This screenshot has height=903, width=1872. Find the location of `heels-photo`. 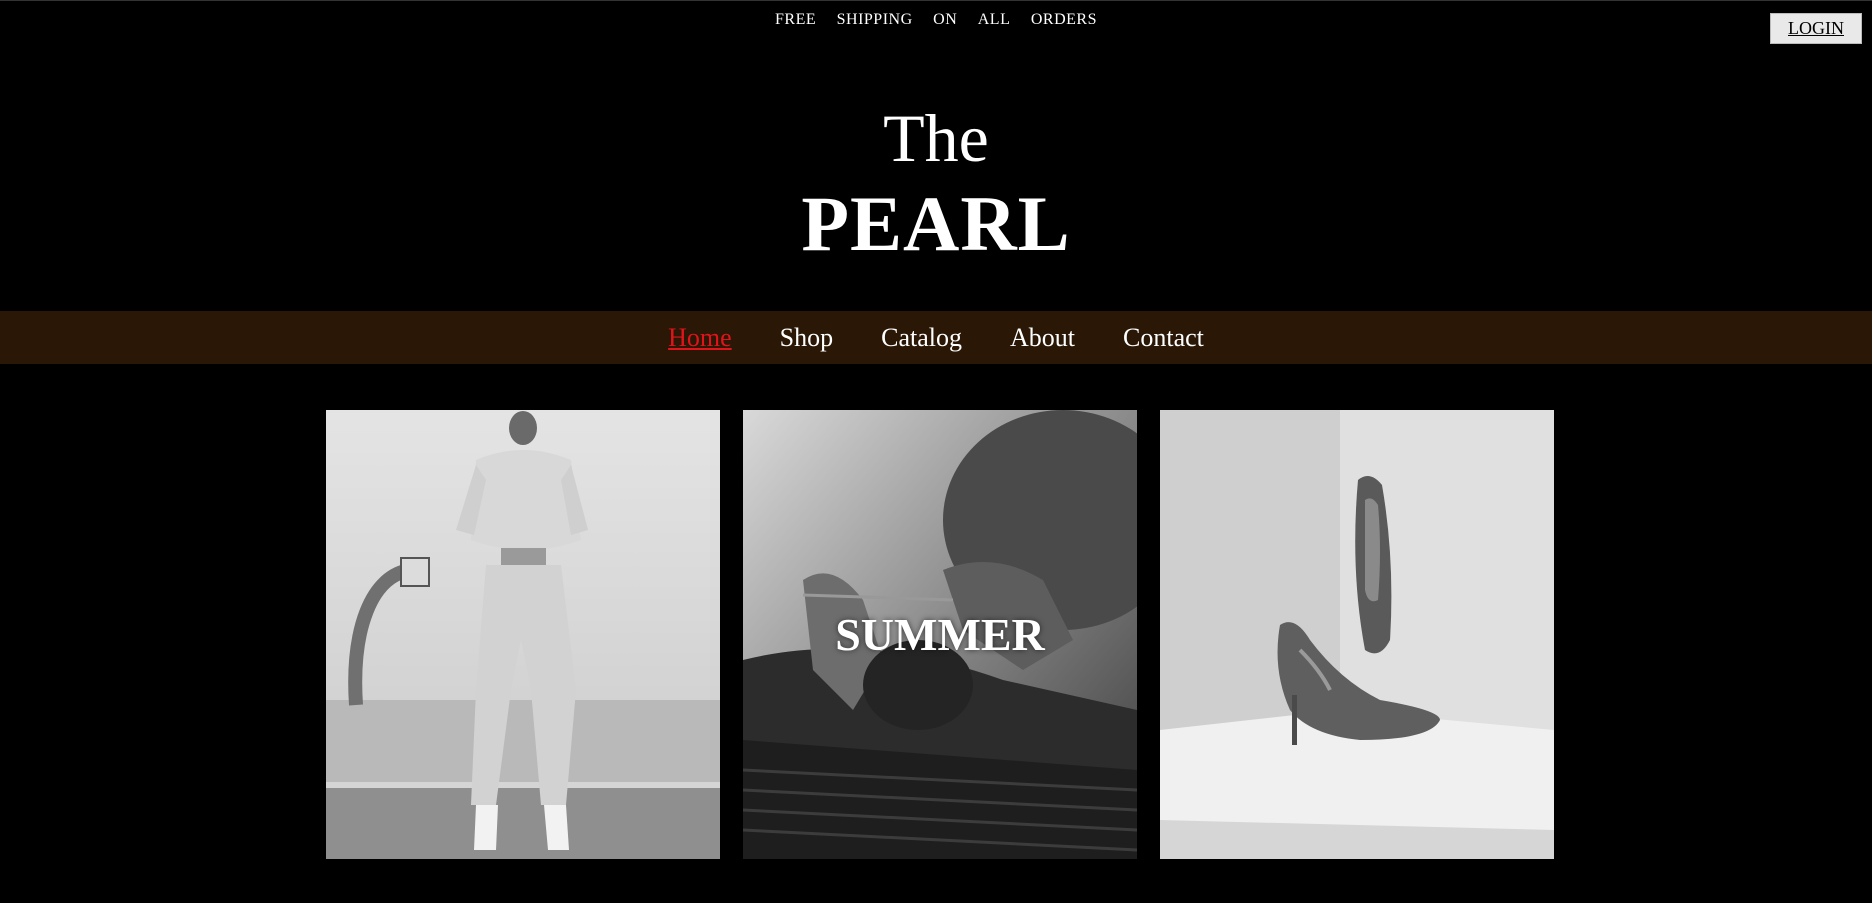

heels-photo is located at coordinates (1357, 634).